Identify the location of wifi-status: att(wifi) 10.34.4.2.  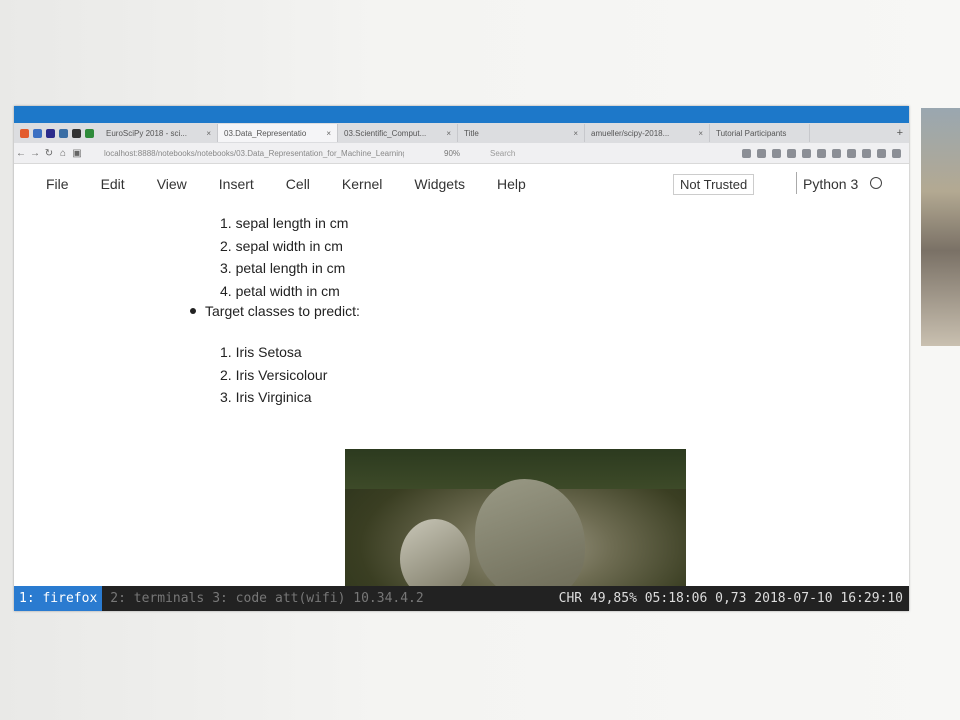
(349, 598).